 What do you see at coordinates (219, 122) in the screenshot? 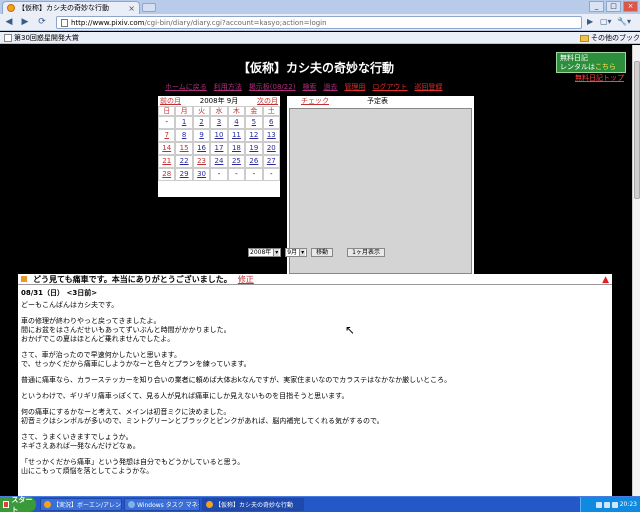
I see `calendar-day: 3` at bounding box center [219, 122].